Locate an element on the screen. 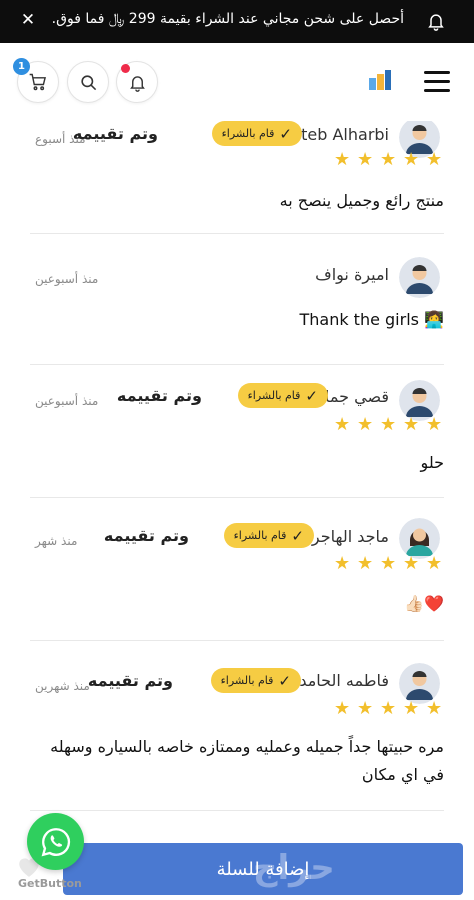 The width and height of the screenshot is (474, 900). notifications-button is located at coordinates (137, 82).